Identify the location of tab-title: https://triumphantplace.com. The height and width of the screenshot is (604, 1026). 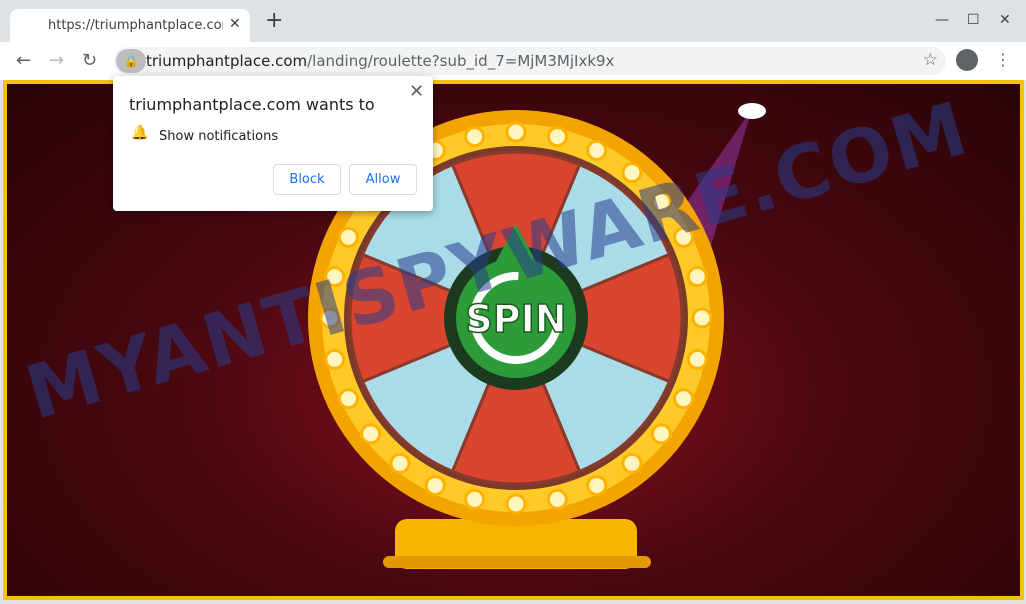
(135, 25).